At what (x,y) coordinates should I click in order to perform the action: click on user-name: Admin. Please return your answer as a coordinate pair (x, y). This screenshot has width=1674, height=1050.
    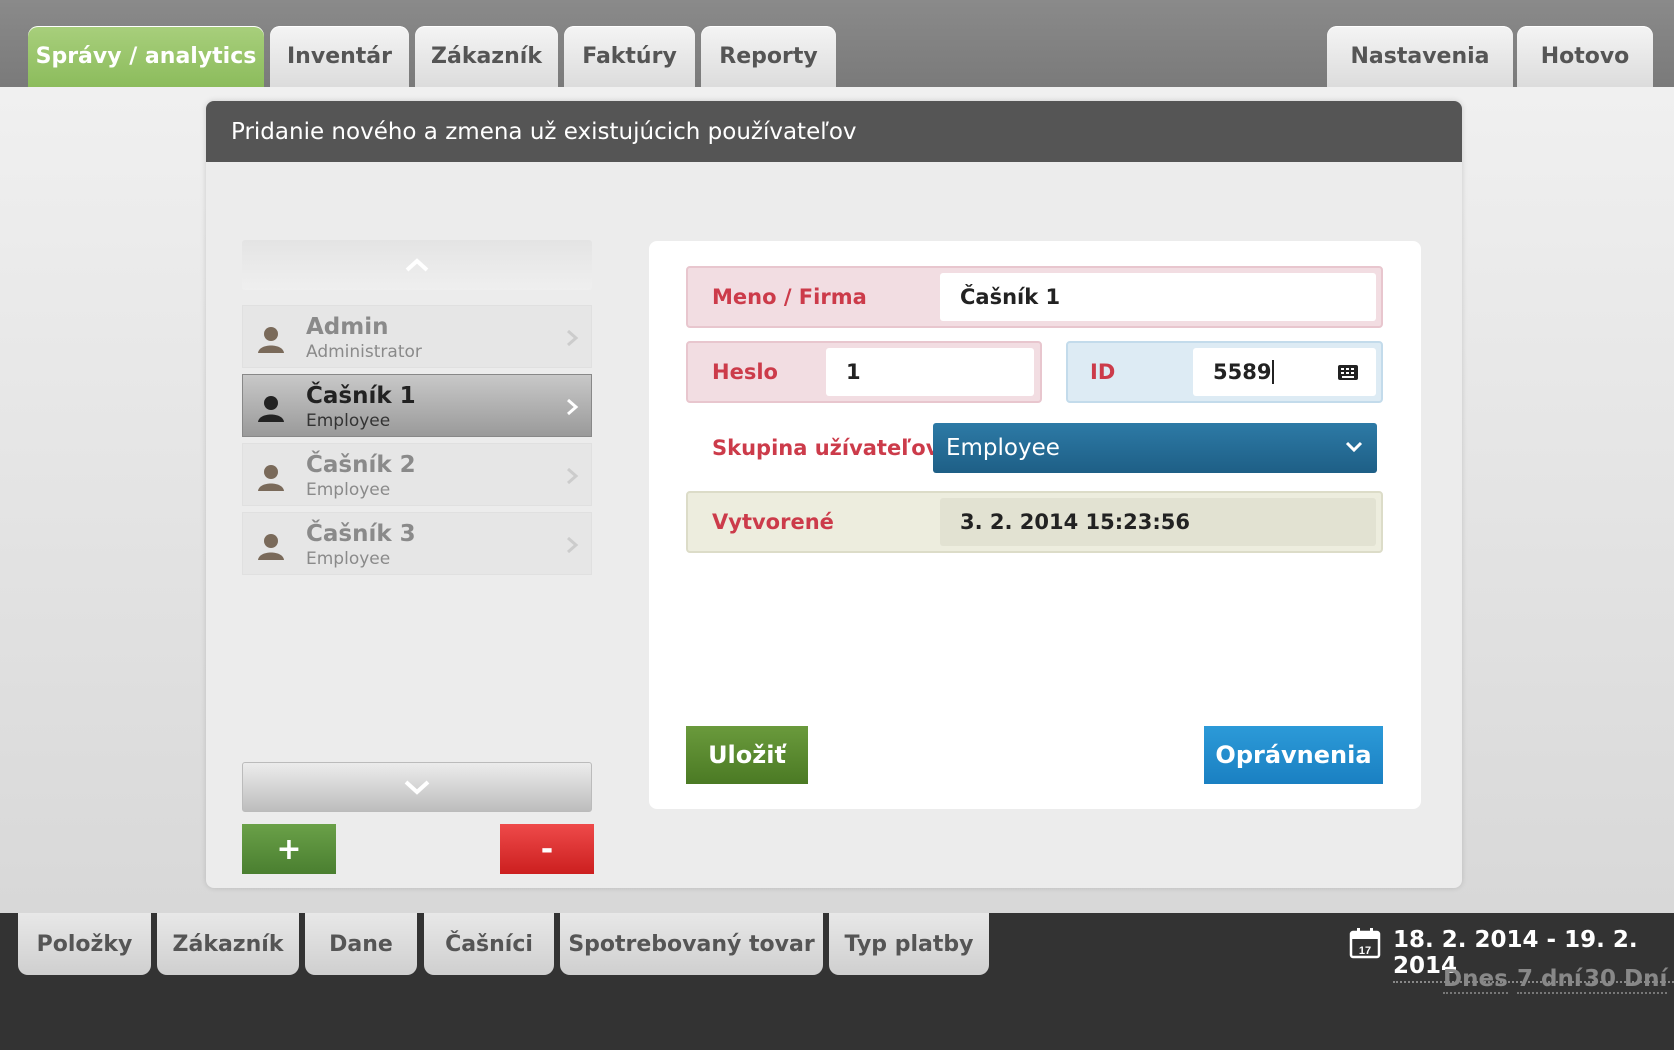
    Looking at the image, I should click on (347, 327).